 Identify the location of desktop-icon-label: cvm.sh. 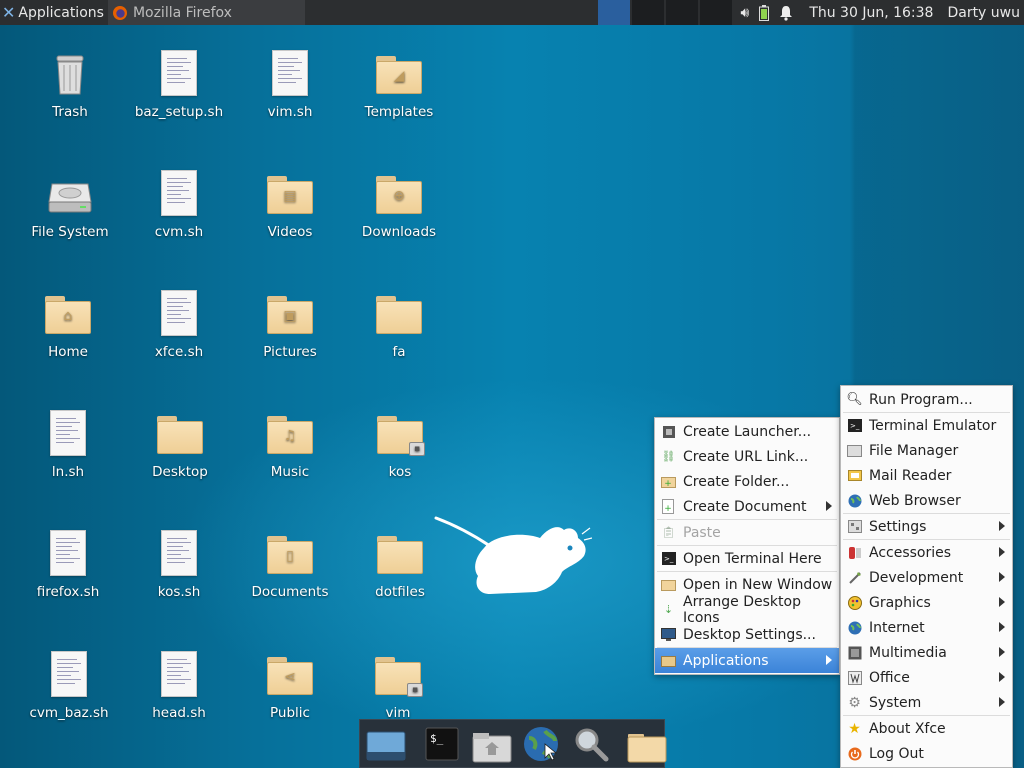
(179, 232).